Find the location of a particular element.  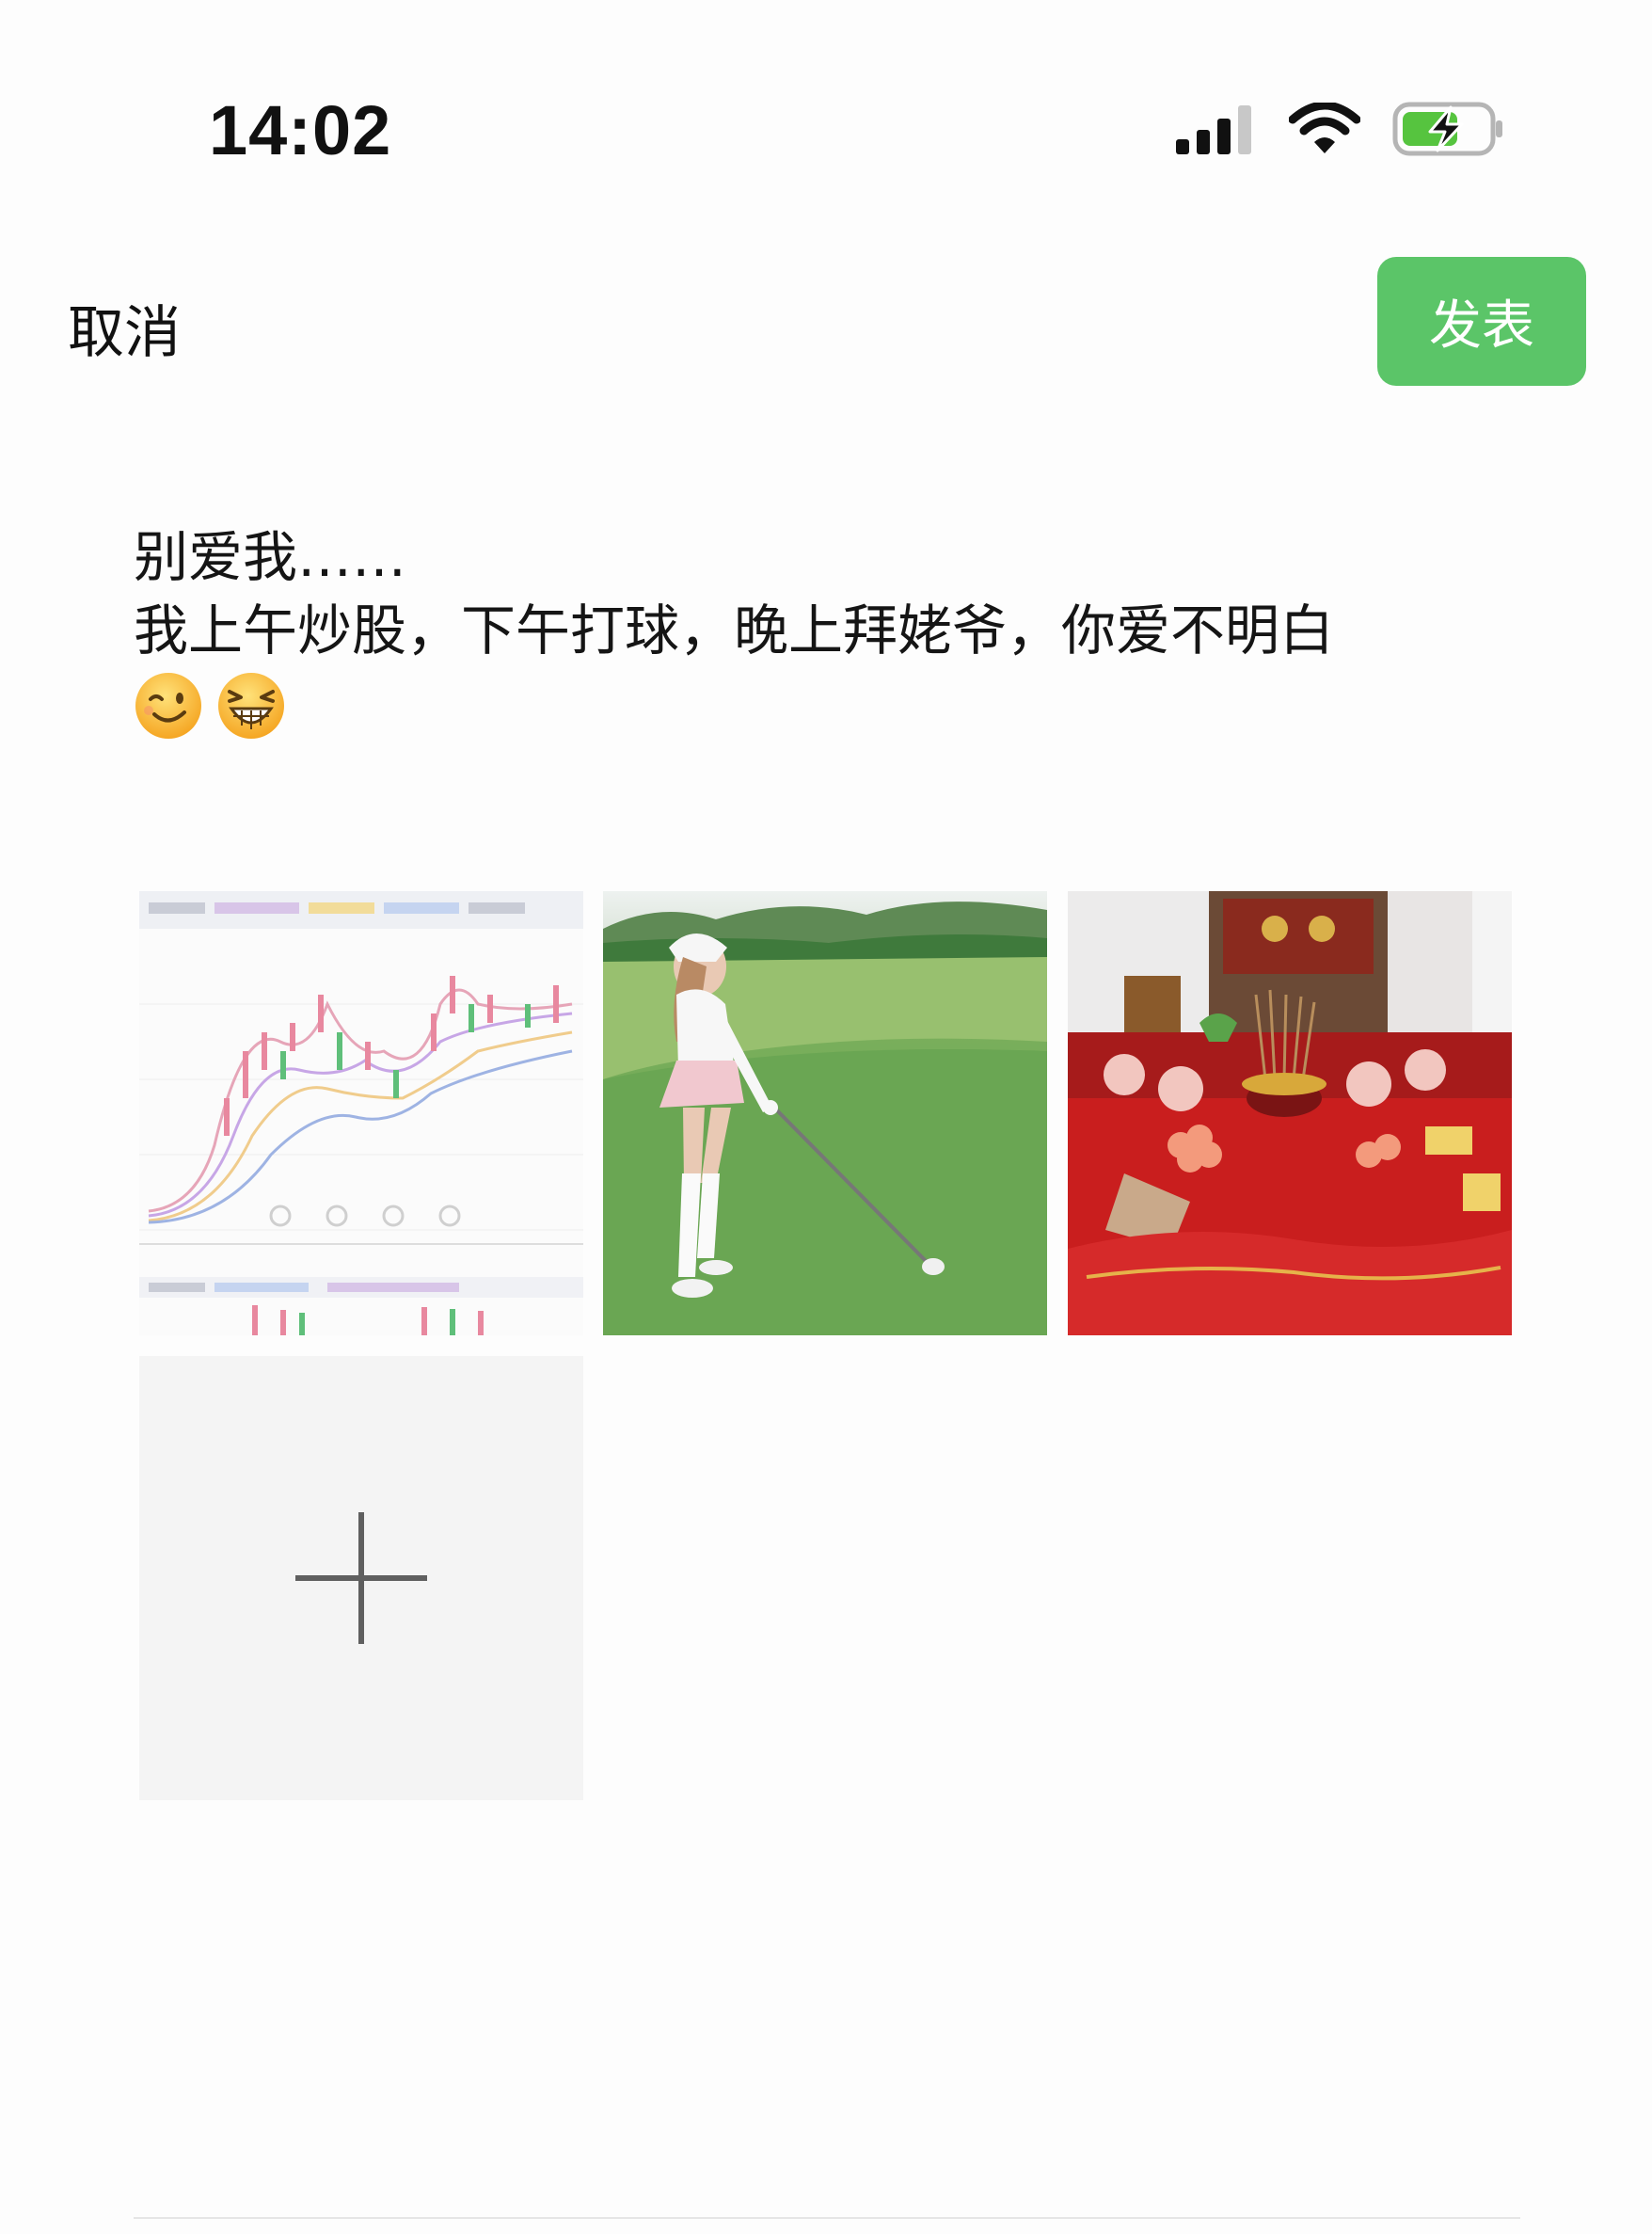

cellular-signal-icon is located at coordinates (1213, 129).